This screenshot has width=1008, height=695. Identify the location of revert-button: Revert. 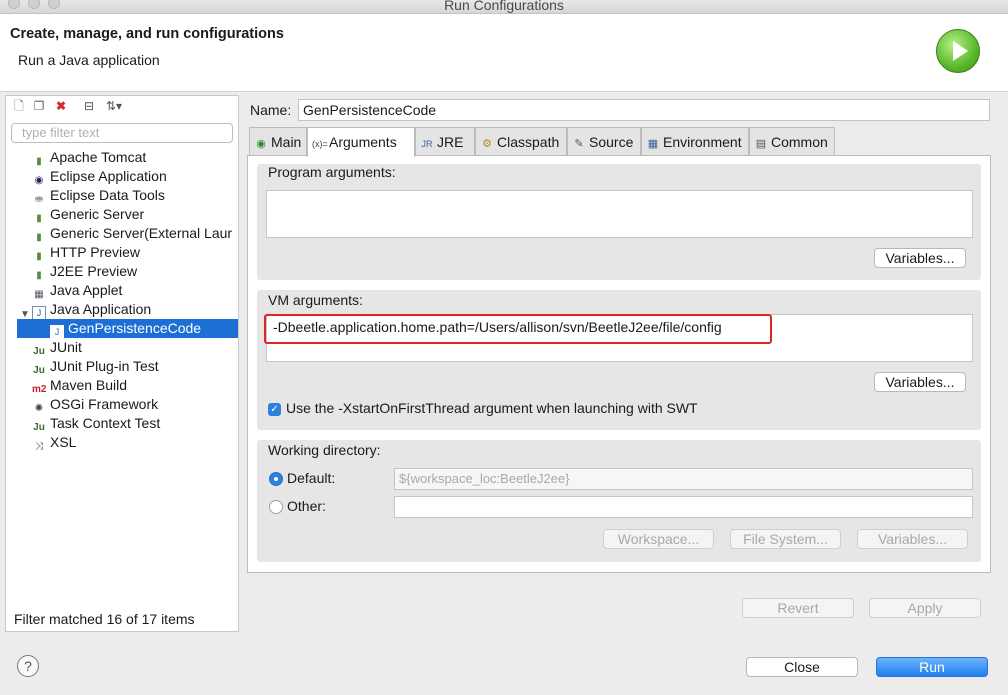
(798, 608).